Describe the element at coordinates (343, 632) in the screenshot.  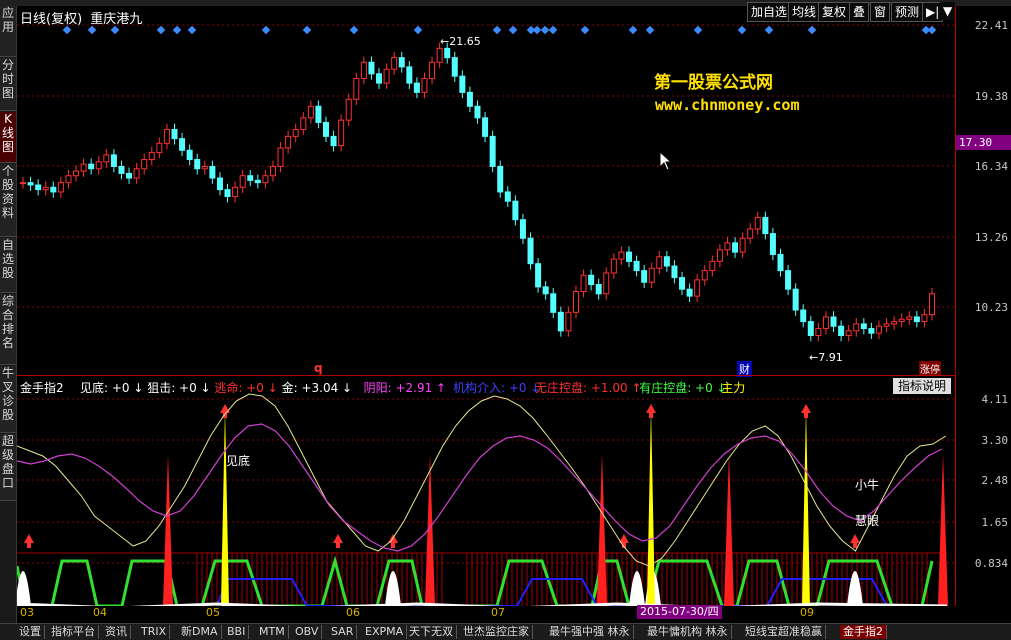
I see `bottom-tab: SAR` at that location.